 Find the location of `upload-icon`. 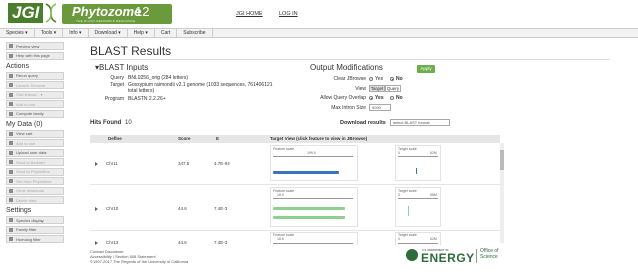

upload-icon is located at coordinates (11, 152).